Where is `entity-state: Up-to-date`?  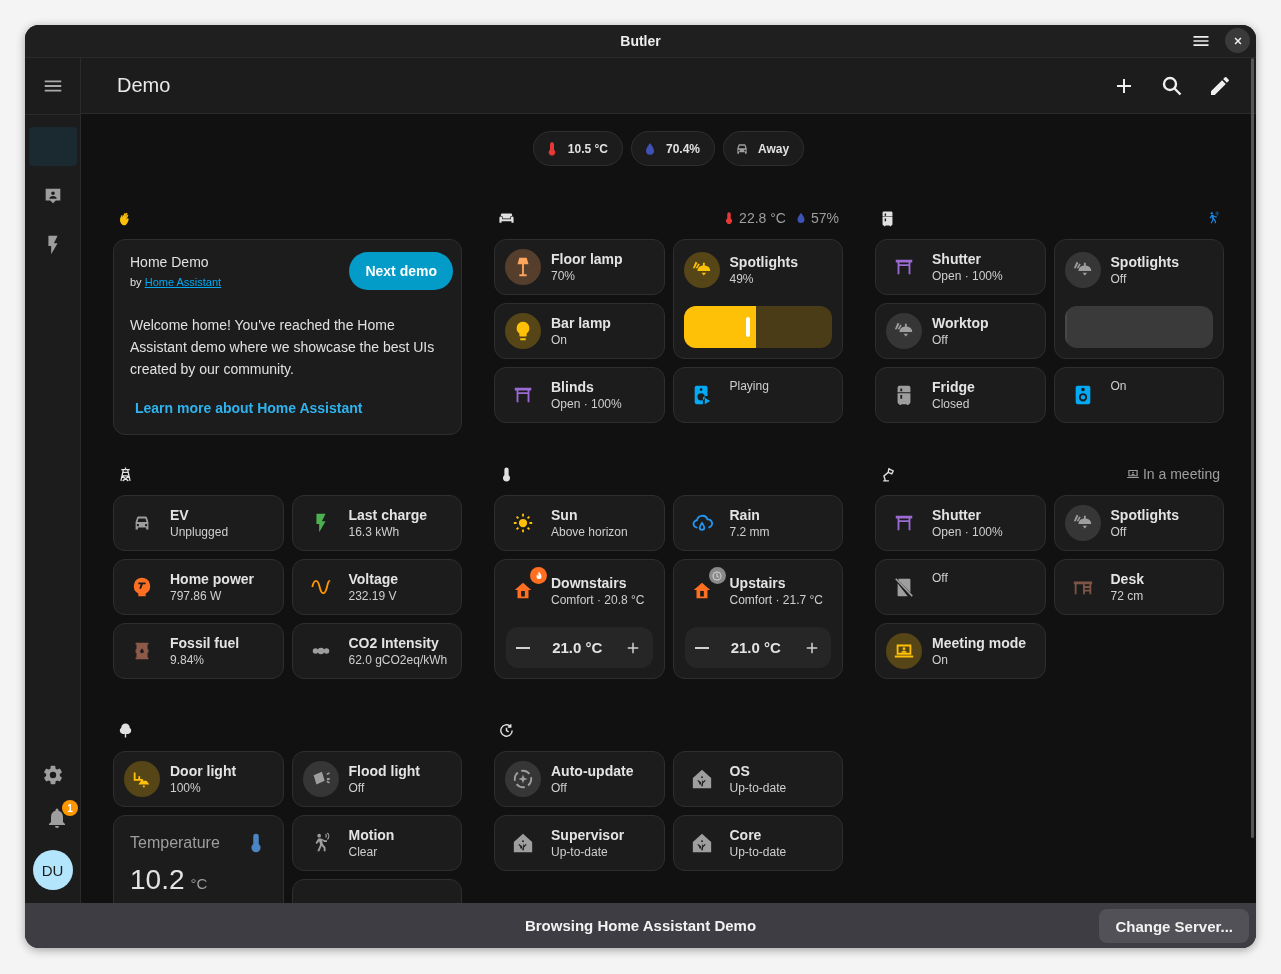
entity-state: Up-to-date is located at coordinates (758, 851).